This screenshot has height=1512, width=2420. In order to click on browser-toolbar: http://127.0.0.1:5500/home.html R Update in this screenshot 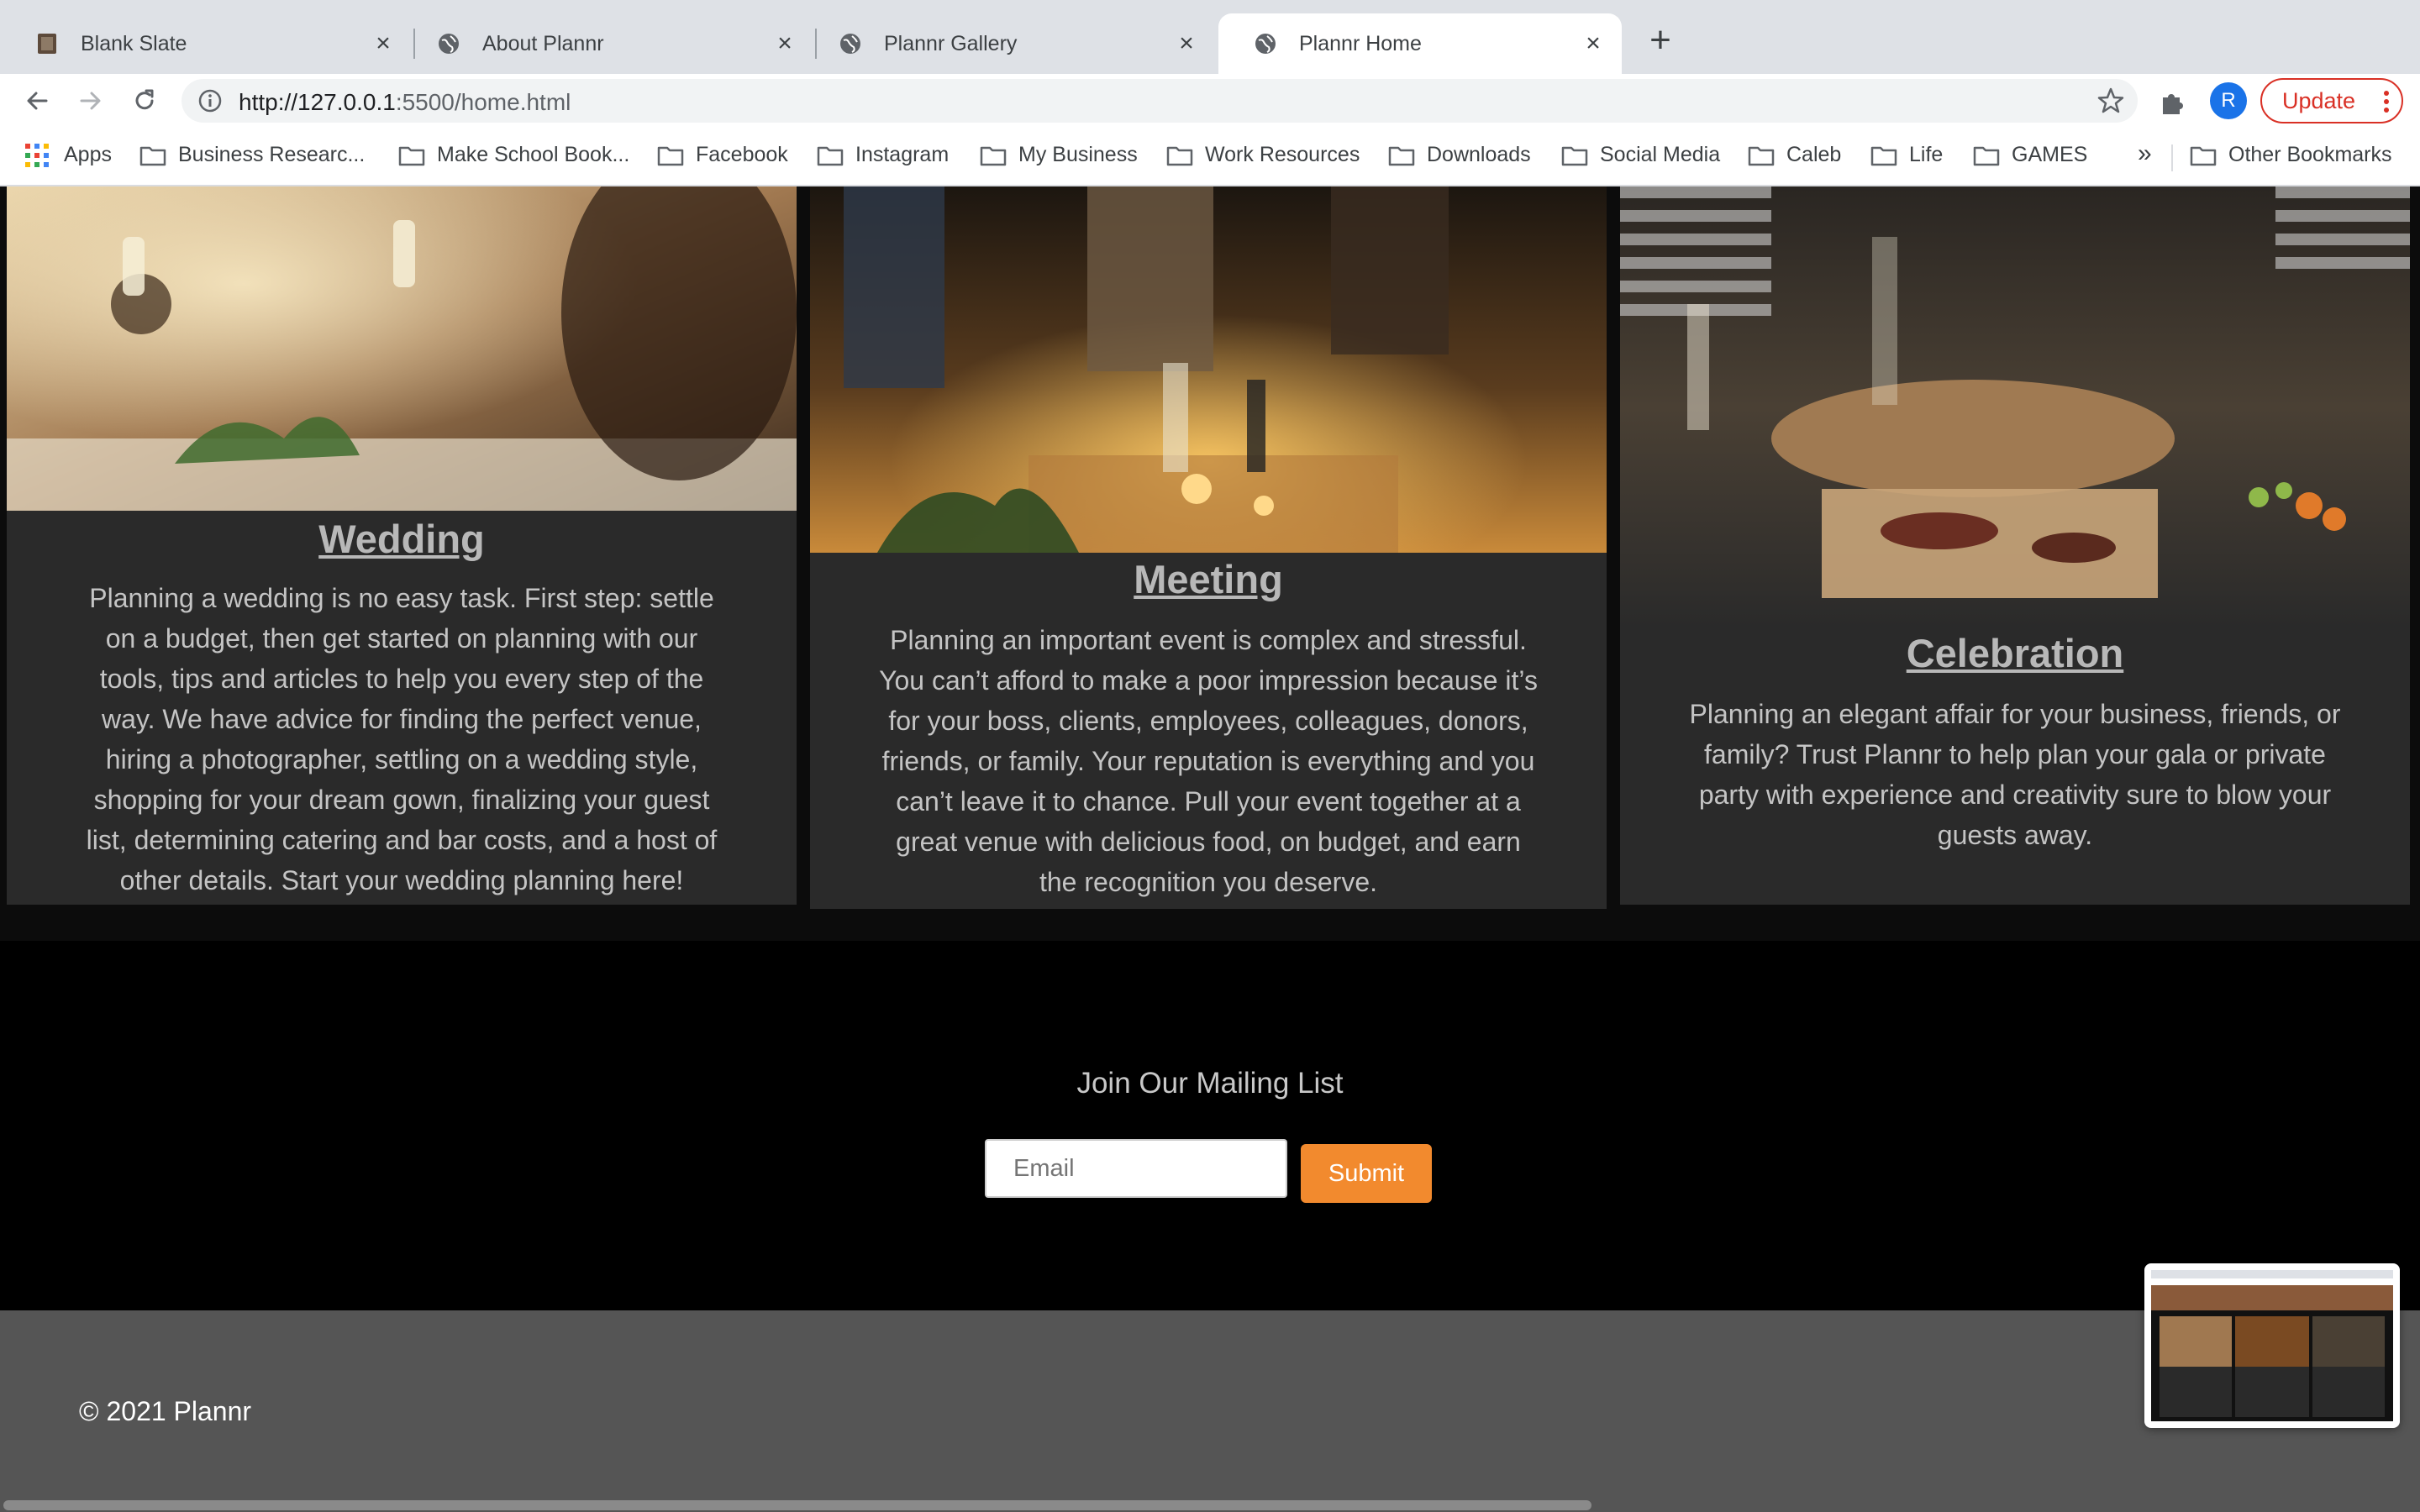, I will do `click(1210, 101)`.